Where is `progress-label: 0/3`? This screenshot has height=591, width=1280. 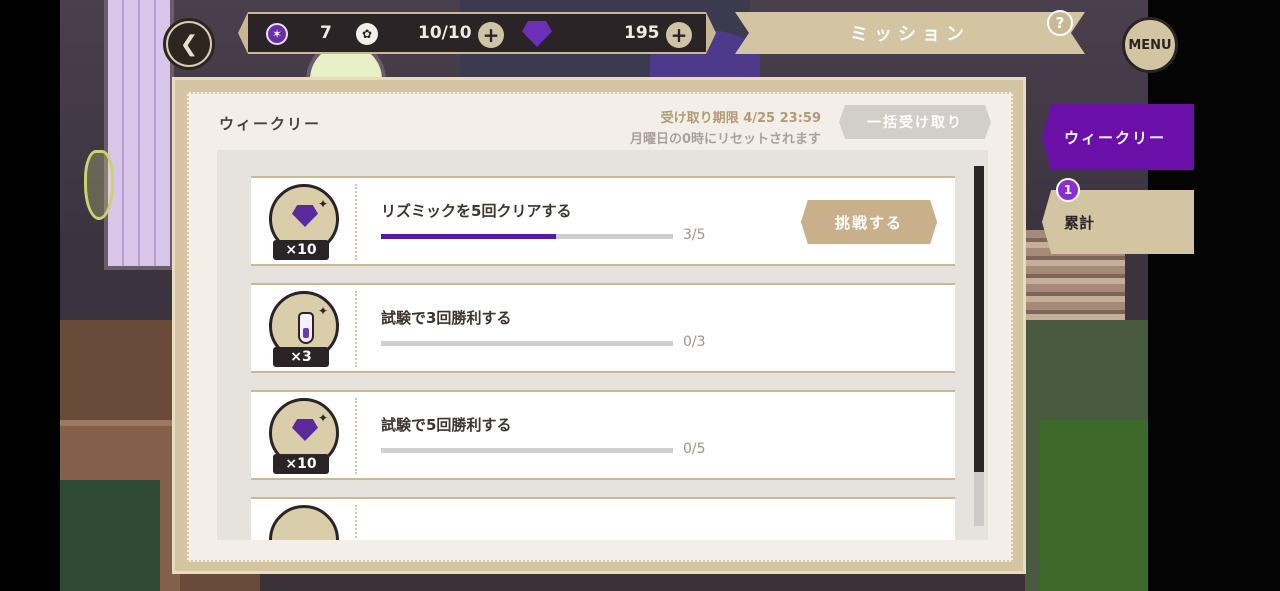 progress-label: 0/3 is located at coordinates (694, 342).